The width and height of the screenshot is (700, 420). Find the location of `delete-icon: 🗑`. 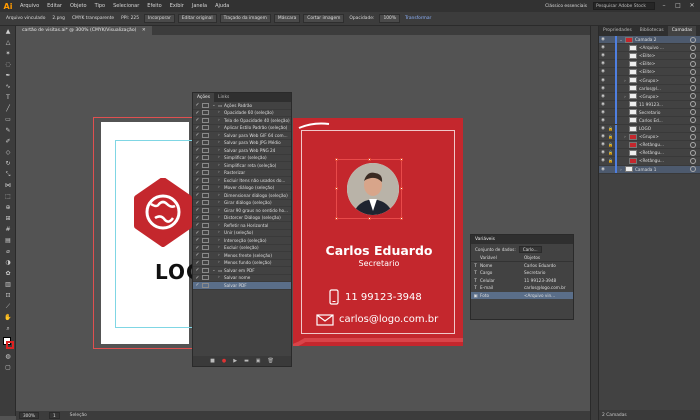

delete-icon: 🗑 is located at coordinates (271, 361).